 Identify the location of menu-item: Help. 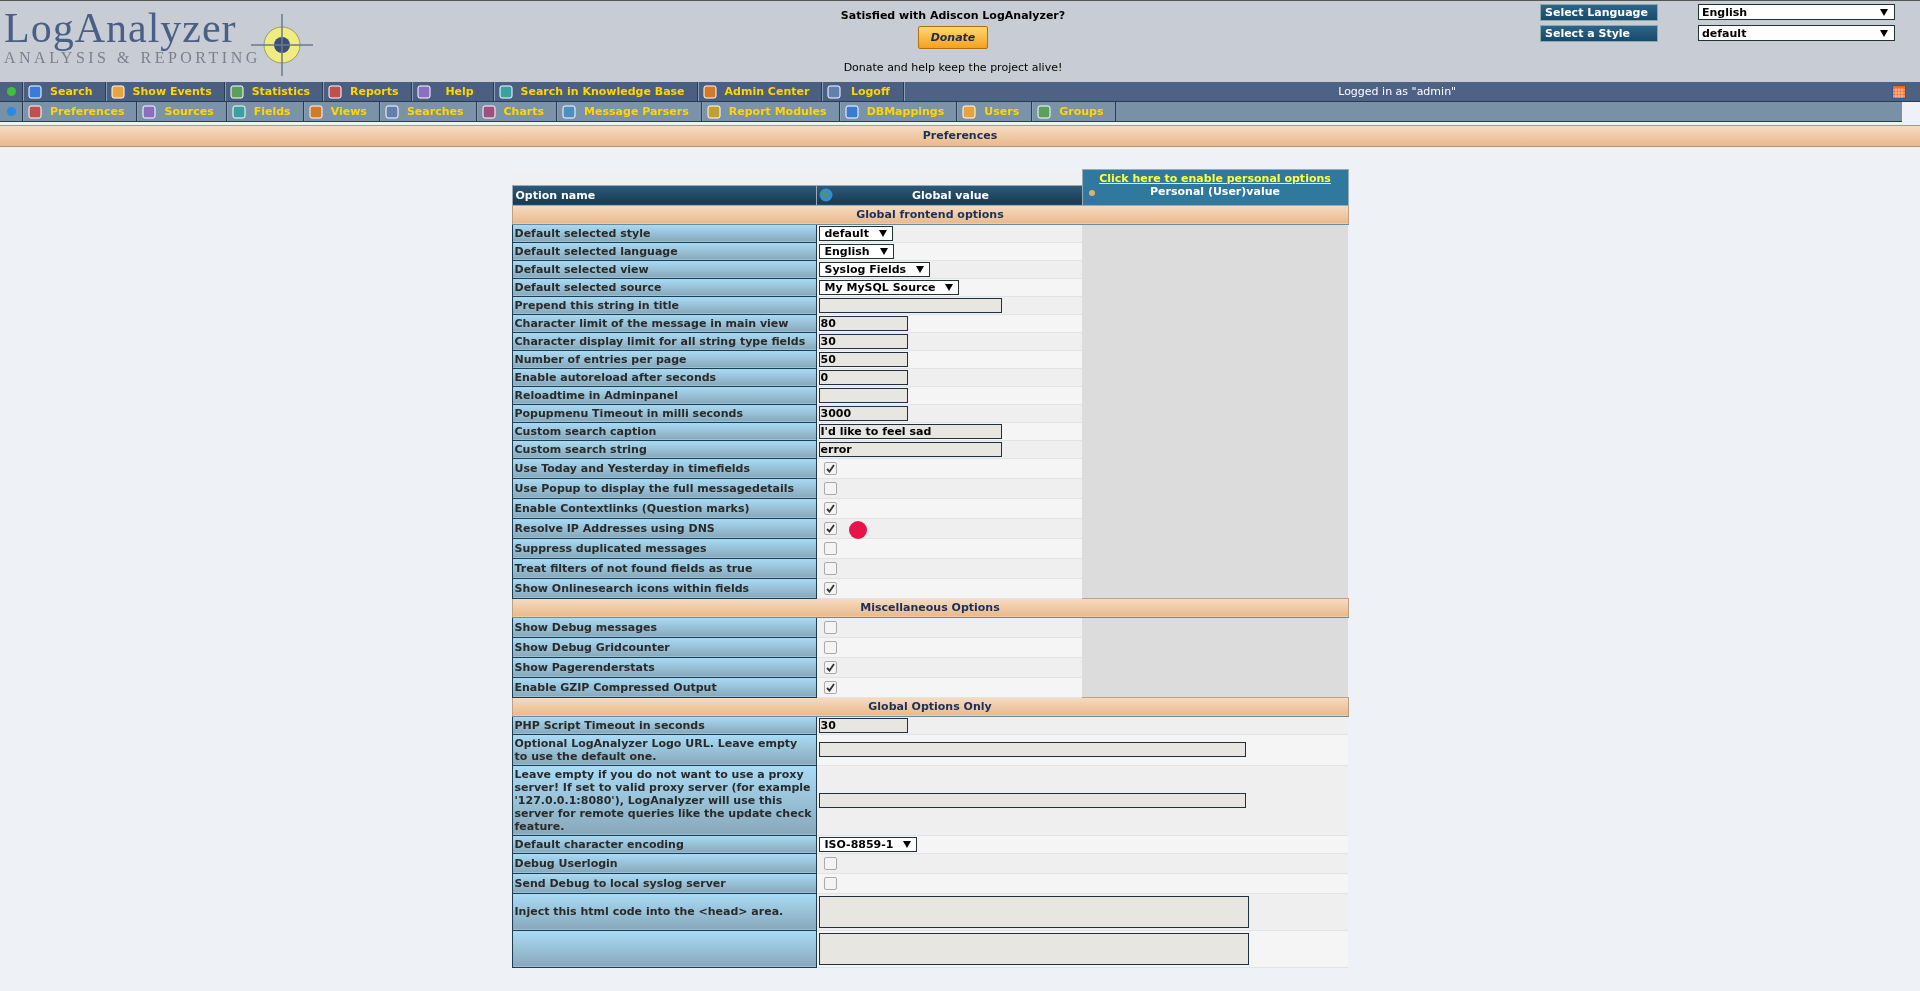
(452, 91).